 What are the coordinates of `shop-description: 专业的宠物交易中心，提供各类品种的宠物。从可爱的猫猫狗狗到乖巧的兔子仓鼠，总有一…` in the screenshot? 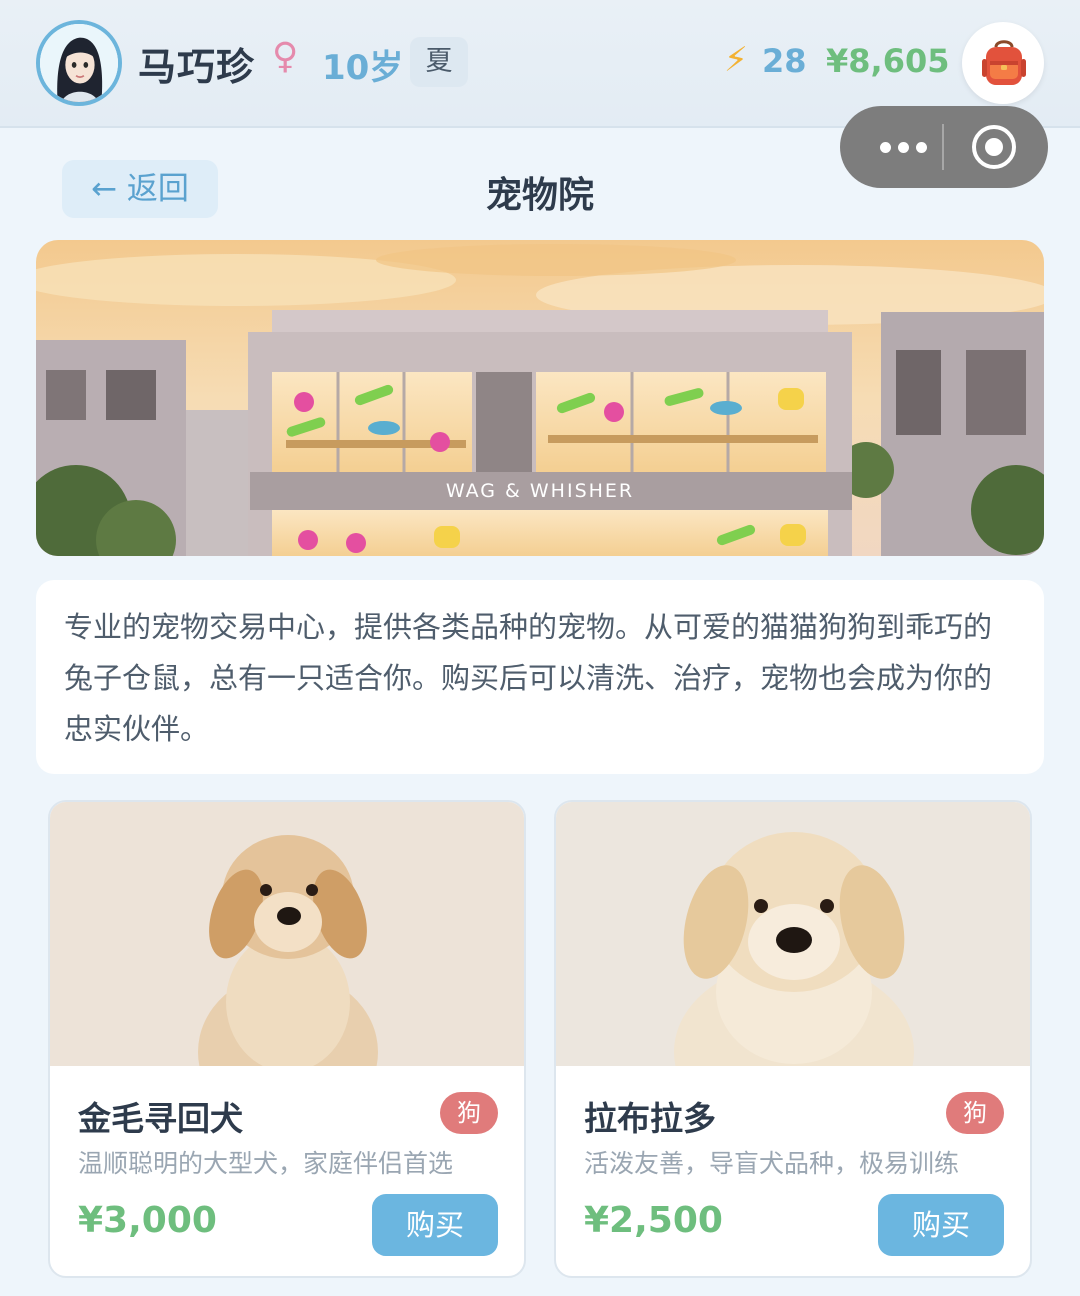 It's located at (540, 677).